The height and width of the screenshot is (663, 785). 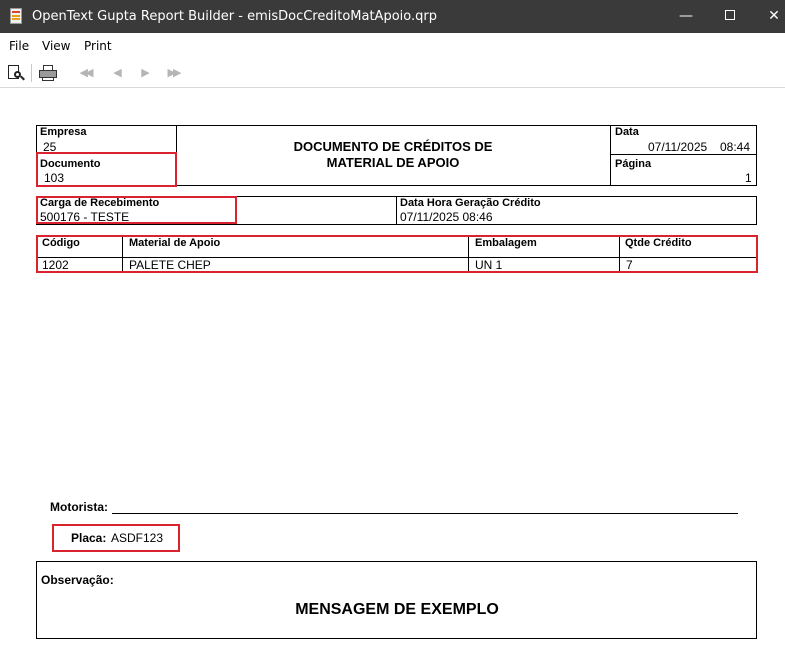 I want to click on maximize-button, so click(x=730, y=16).